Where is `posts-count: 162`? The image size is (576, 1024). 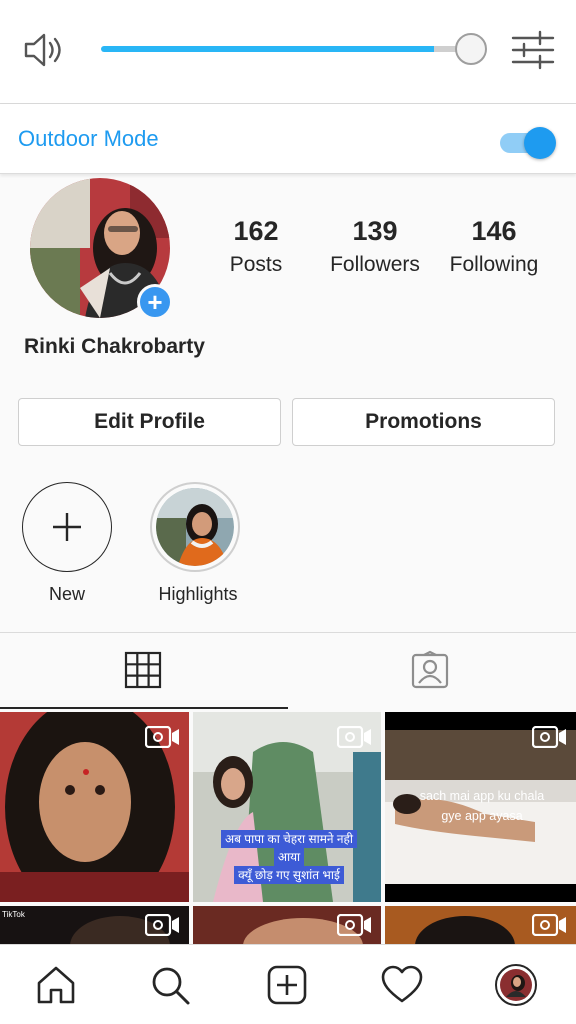
posts-count: 162 is located at coordinates (256, 231).